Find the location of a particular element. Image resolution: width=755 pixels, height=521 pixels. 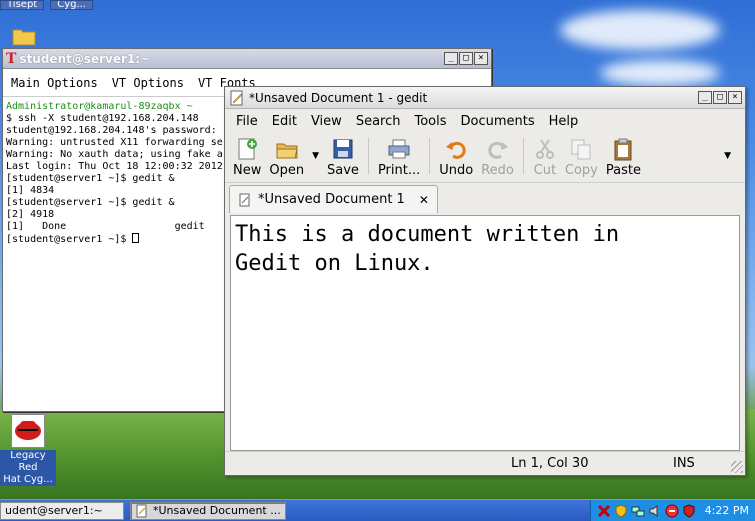

redo-button: Redo is located at coordinates (497, 156).